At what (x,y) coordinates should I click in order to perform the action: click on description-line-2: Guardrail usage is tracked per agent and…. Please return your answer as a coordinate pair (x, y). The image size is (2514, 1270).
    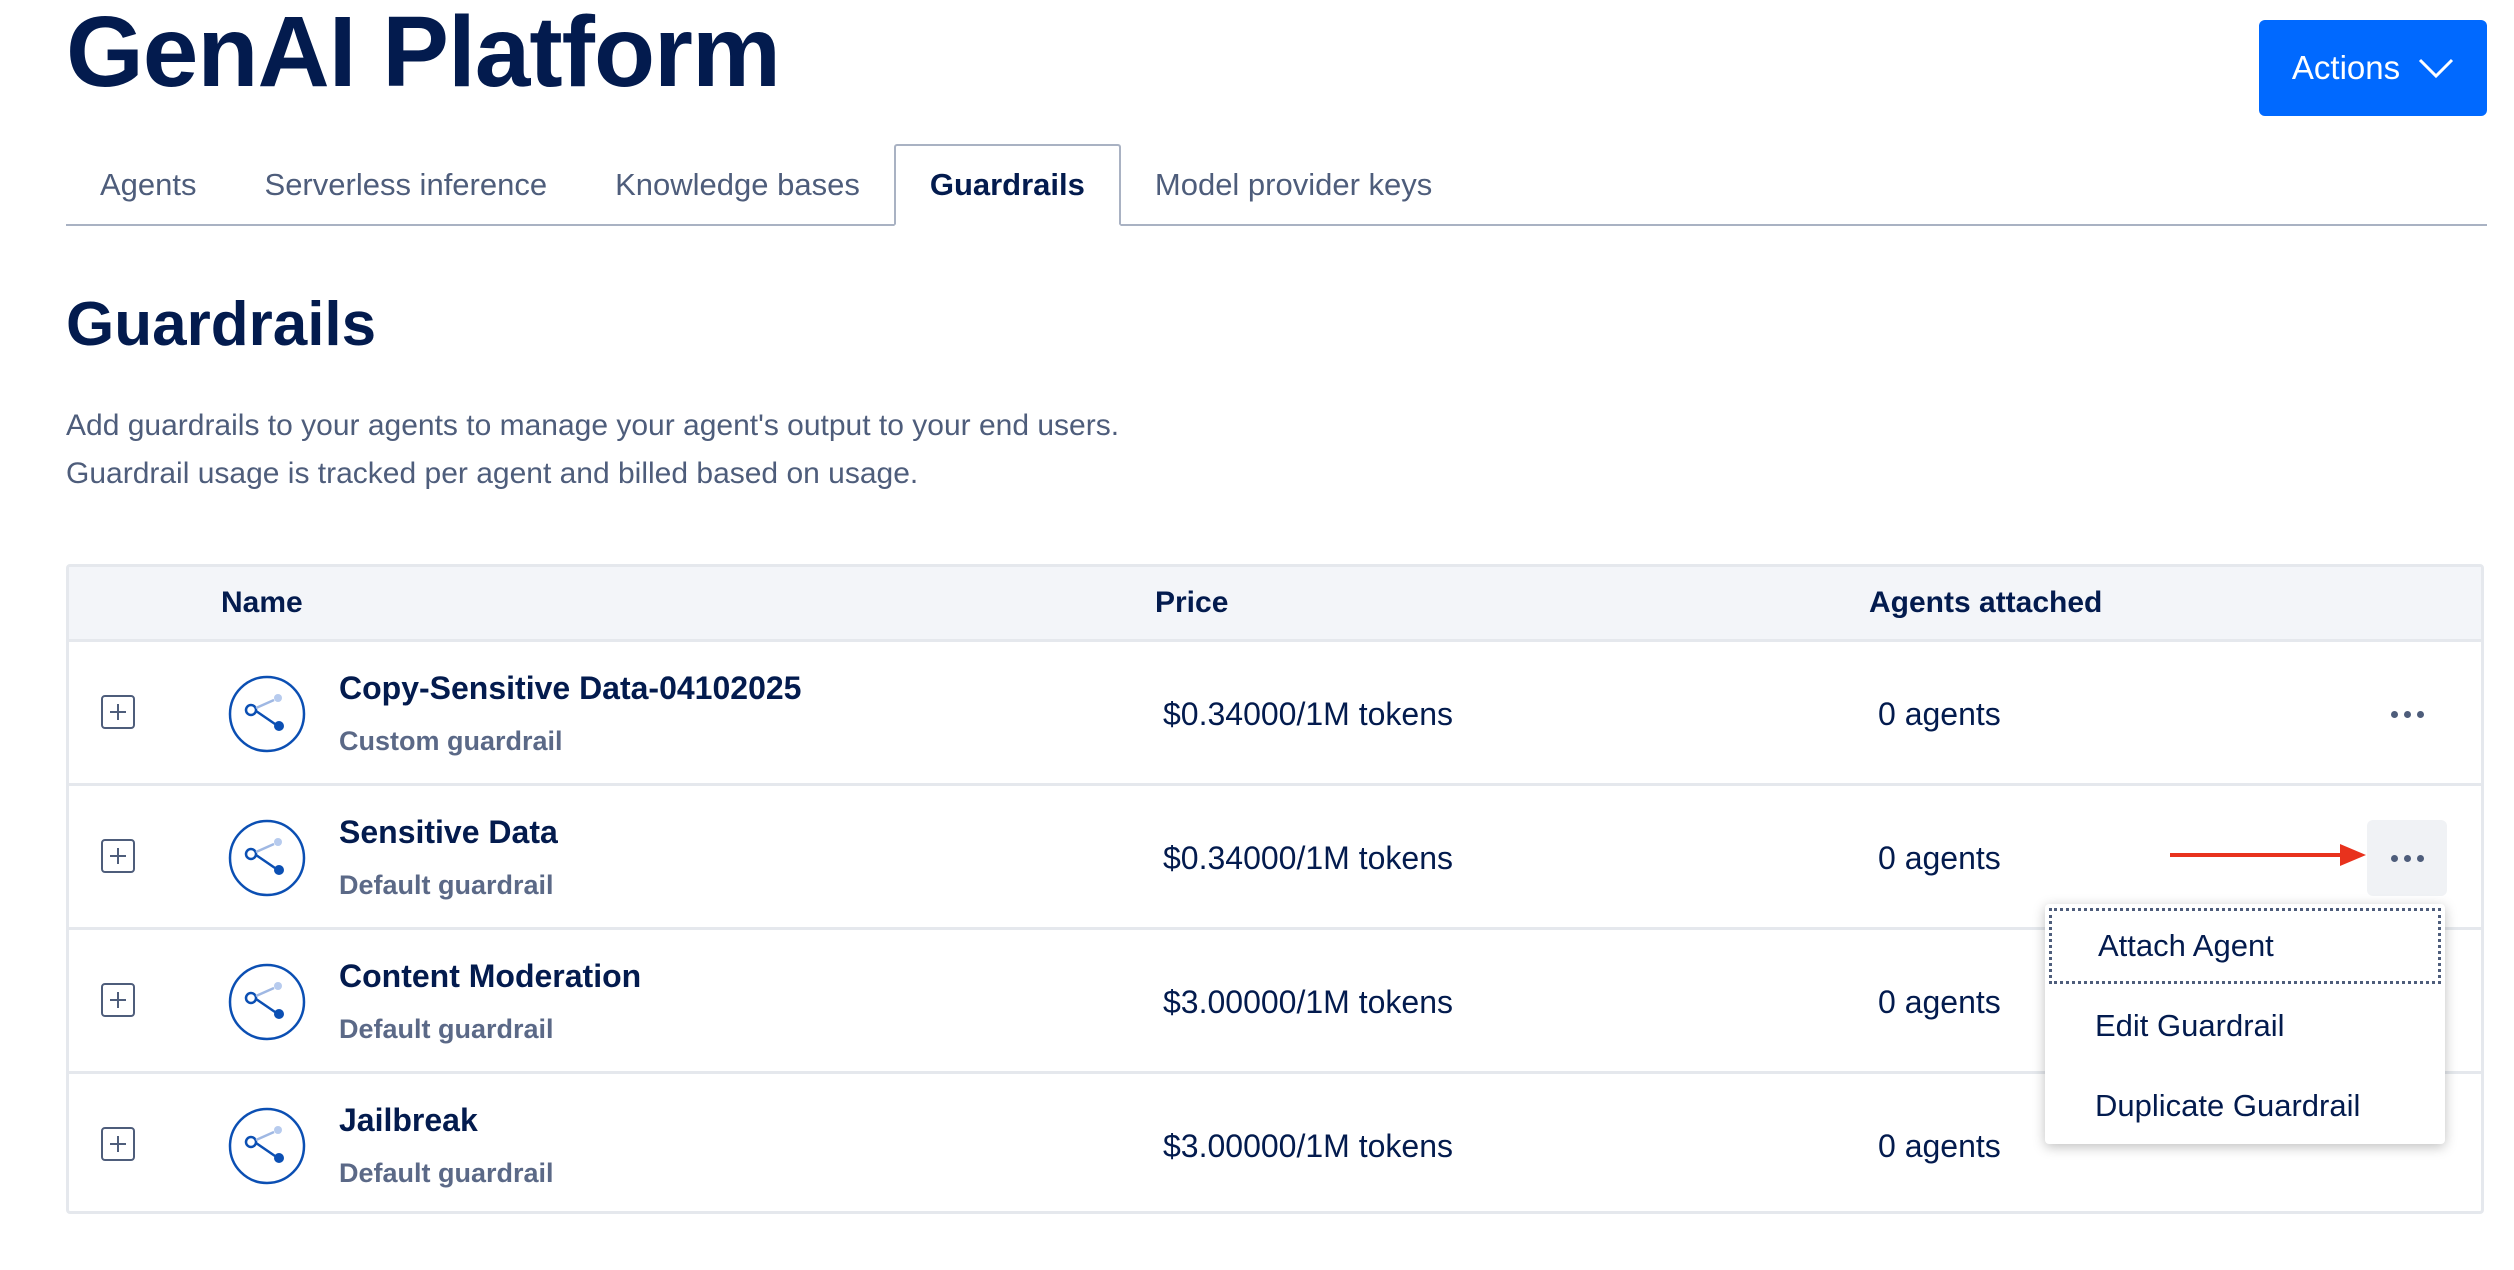
    Looking at the image, I should click on (492, 473).